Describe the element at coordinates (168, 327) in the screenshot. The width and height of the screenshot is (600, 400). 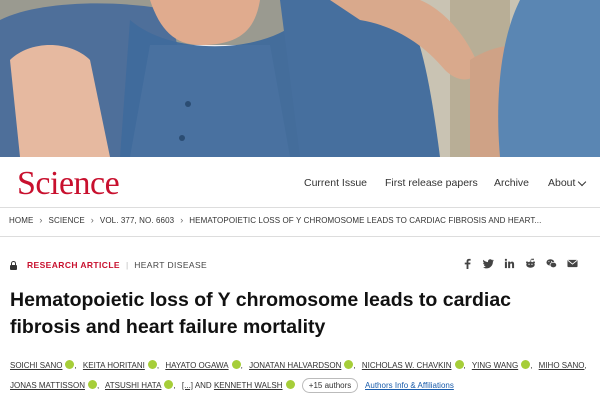
I see `article-title-line-2: fibrosis and heart failure mortality` at that location.